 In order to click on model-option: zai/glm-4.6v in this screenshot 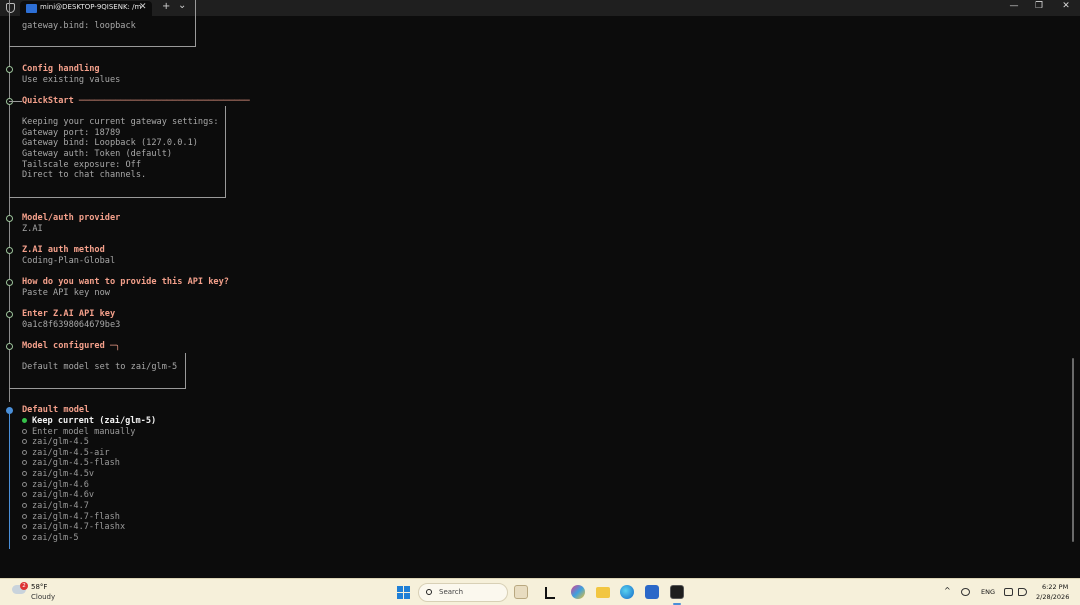, I will do `click(63, 495)`.